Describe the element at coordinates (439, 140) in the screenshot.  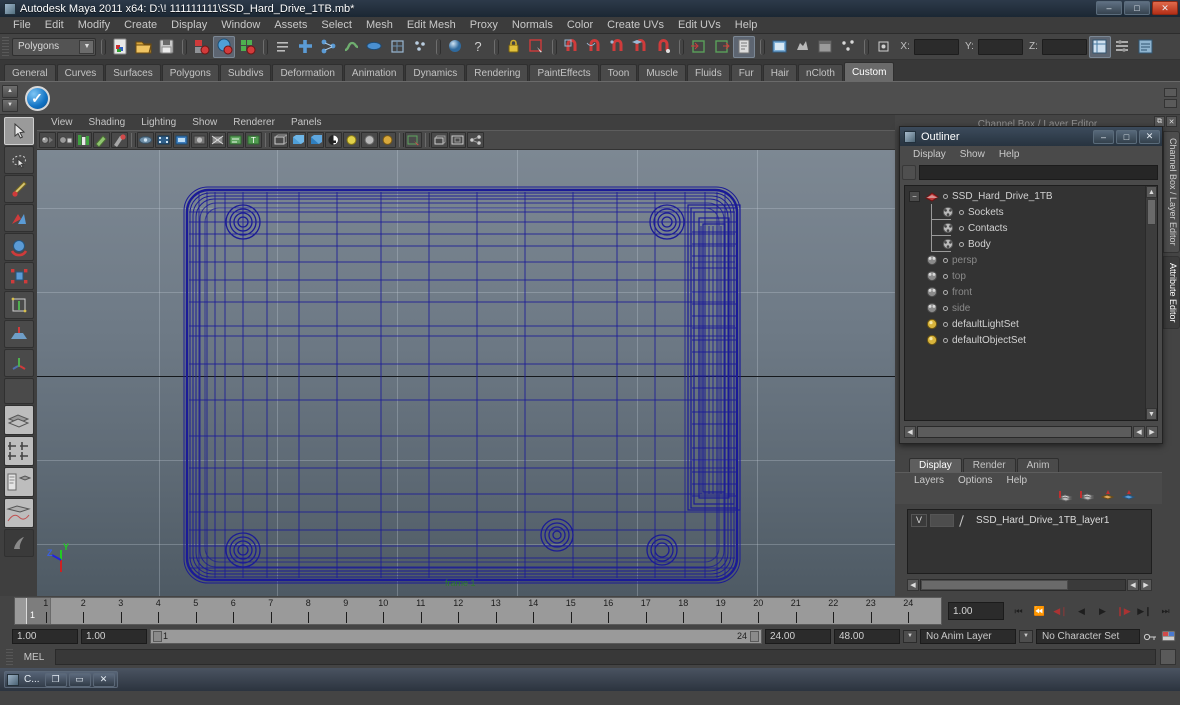
I see `smooth-preview-icon` at that location.